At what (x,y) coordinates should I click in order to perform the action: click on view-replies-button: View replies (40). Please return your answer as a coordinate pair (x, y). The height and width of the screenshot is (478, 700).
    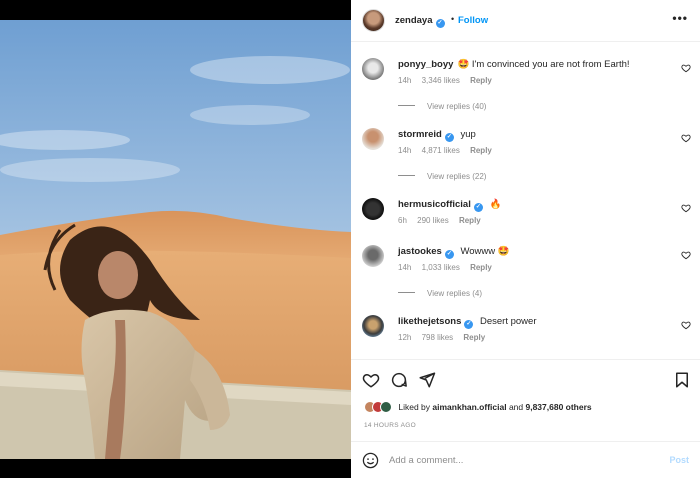
    Looking at the image, I should click on (442, 106).